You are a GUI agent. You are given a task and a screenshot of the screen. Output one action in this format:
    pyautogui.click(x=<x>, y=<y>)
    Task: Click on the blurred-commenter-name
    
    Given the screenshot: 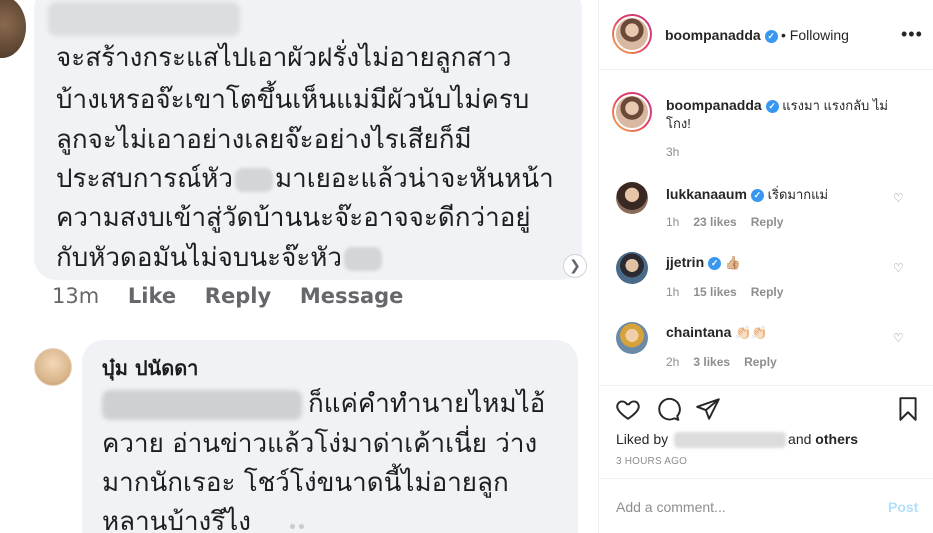 What is the action you would take?
    pyautogui.click(x=144, y=19)
    